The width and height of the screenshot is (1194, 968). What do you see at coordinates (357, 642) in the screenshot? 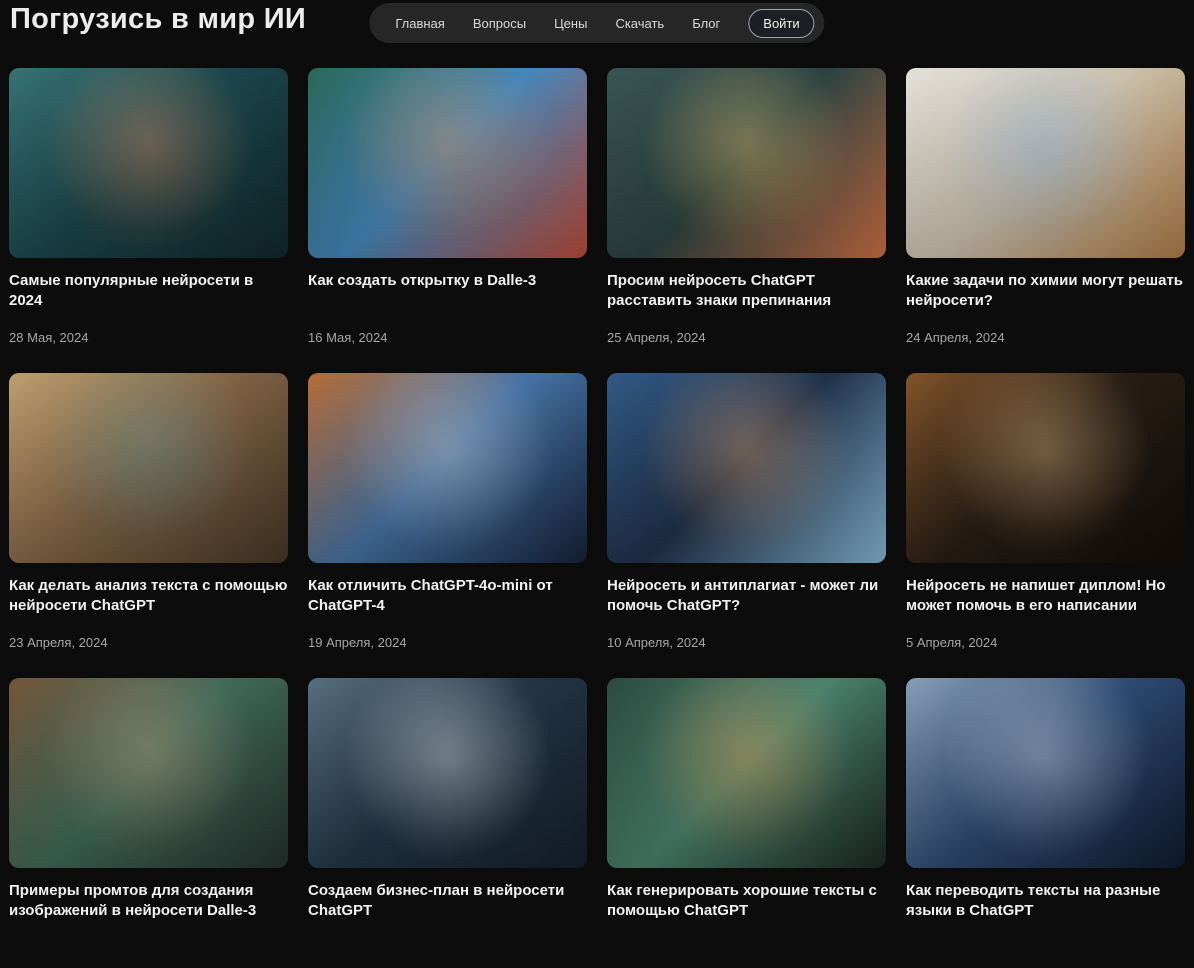
I see `article-date: 19 Апреля, 2024` at bounding box center [357, 642].